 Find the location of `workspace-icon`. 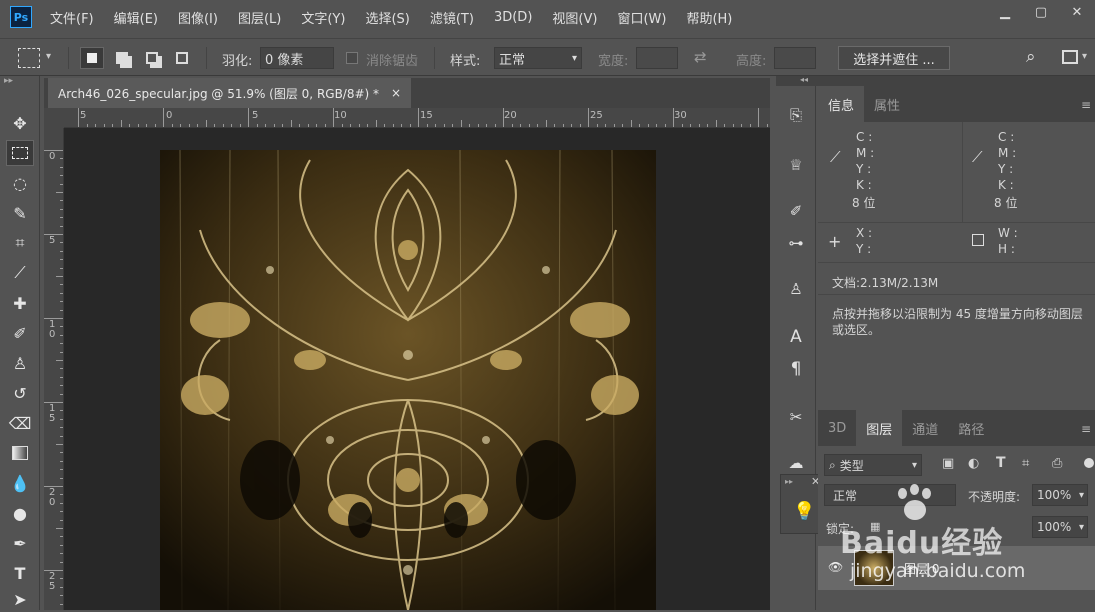

workspace-icon is located at coordinates (1070, 57).